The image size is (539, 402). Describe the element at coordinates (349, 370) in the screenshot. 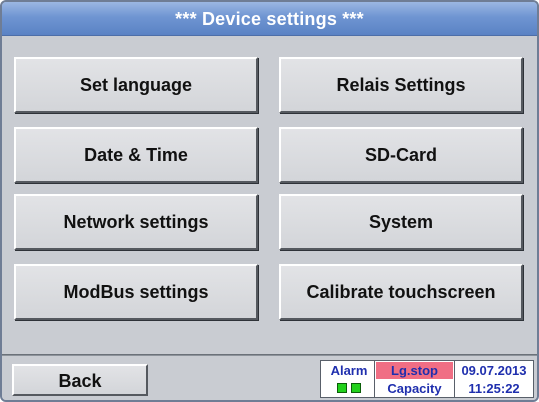

I see `alarm-label: Alarm` at that location.